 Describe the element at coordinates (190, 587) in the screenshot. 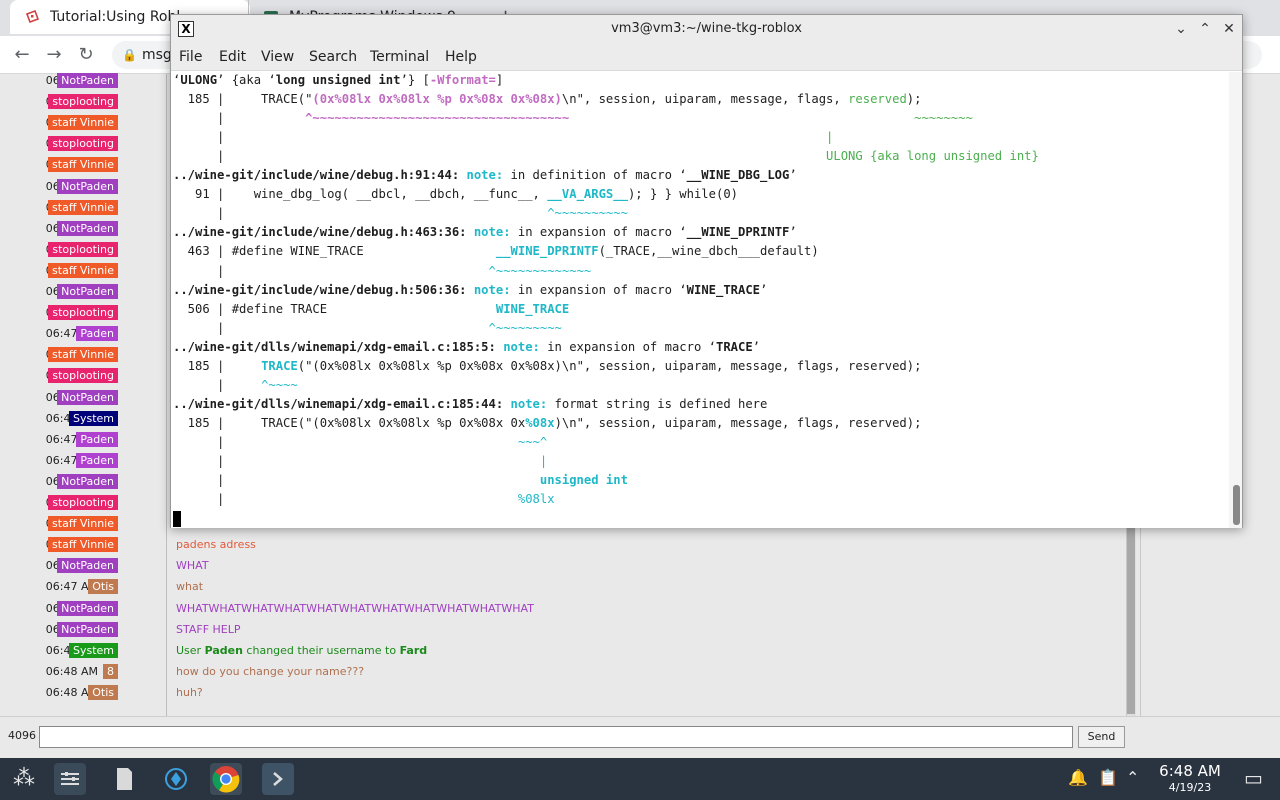

I see `chat-message: what` at that location.